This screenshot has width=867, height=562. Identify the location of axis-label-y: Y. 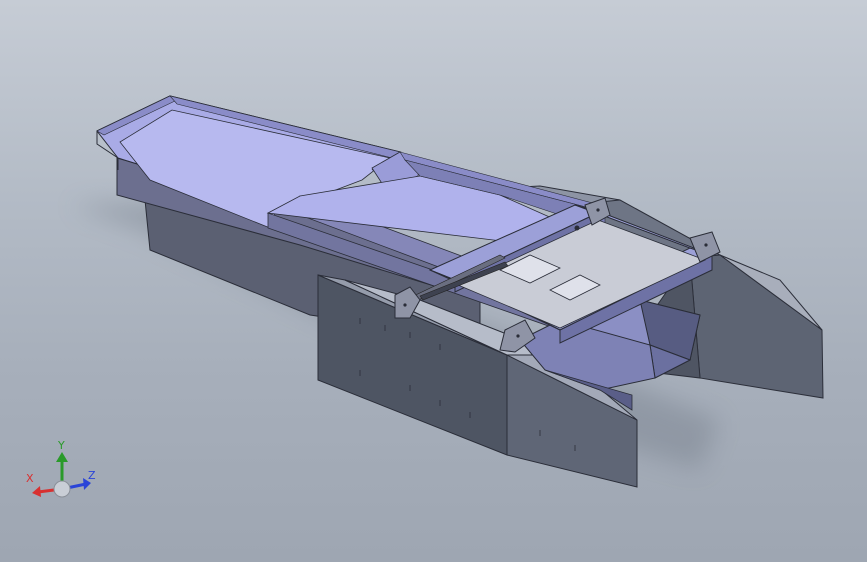
(61, 445).